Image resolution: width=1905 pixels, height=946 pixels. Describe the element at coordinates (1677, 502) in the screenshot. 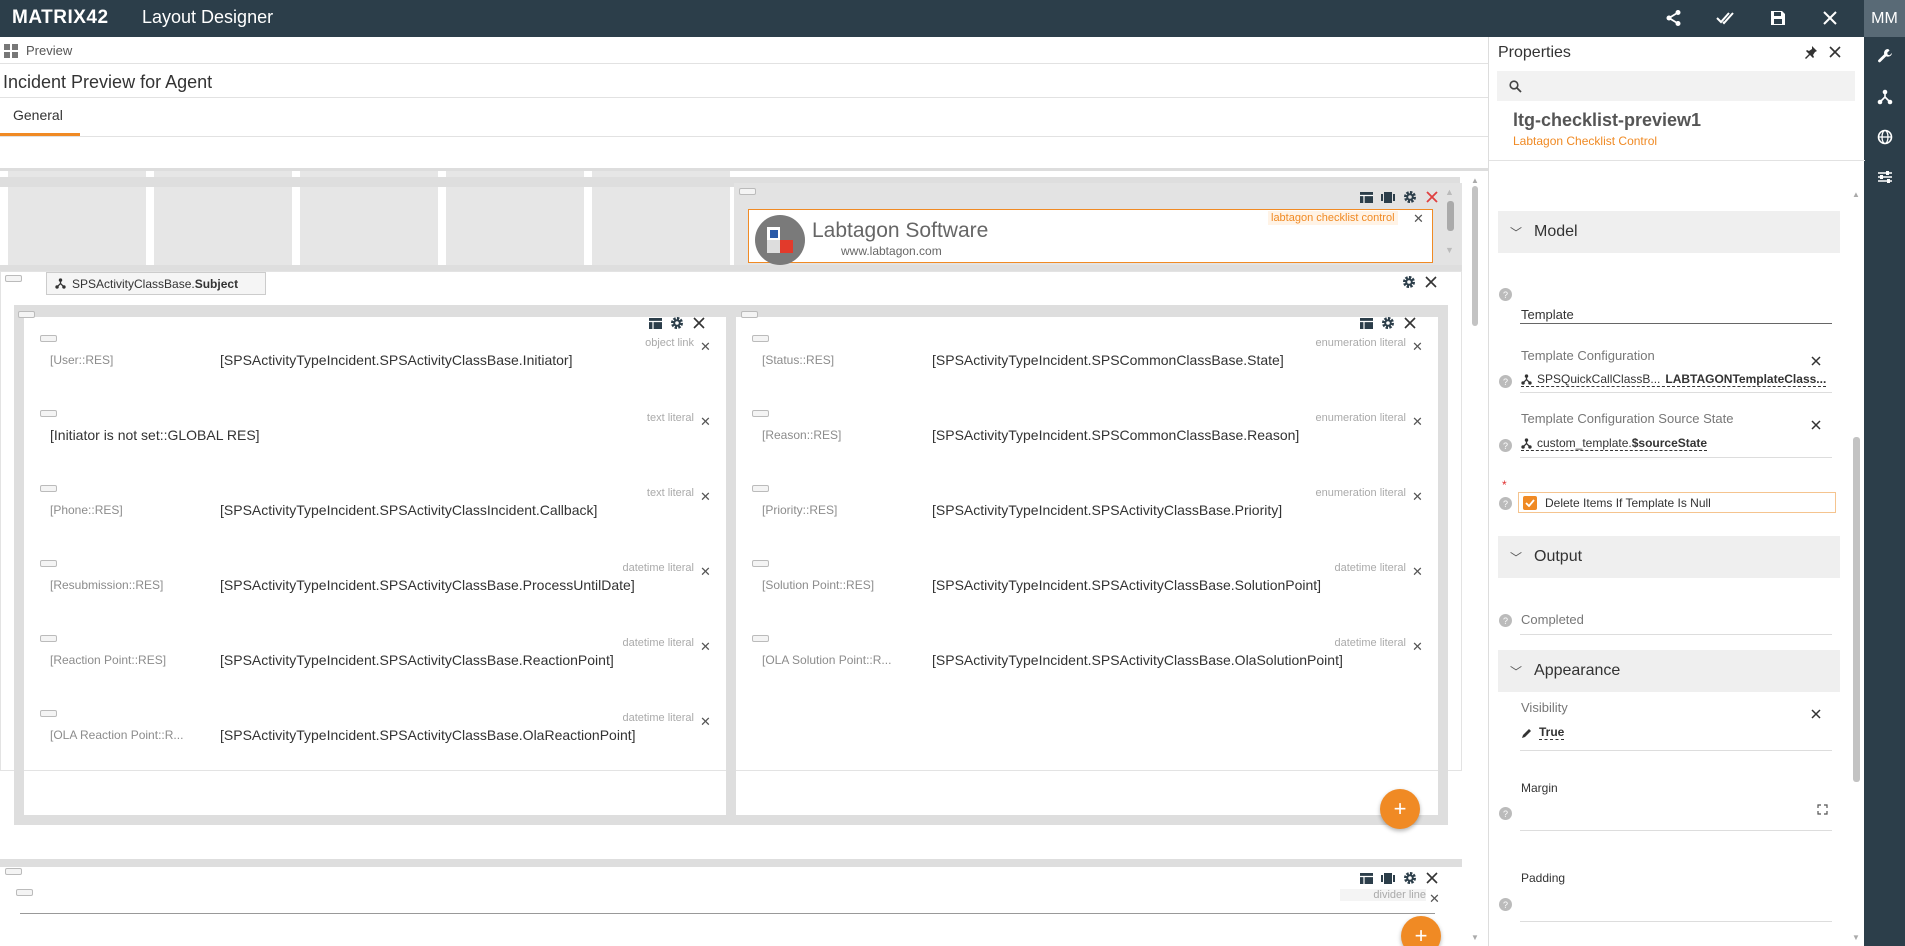

I see `delete-items-checkbox-row: Delete Items If Template Is Null` at that location.